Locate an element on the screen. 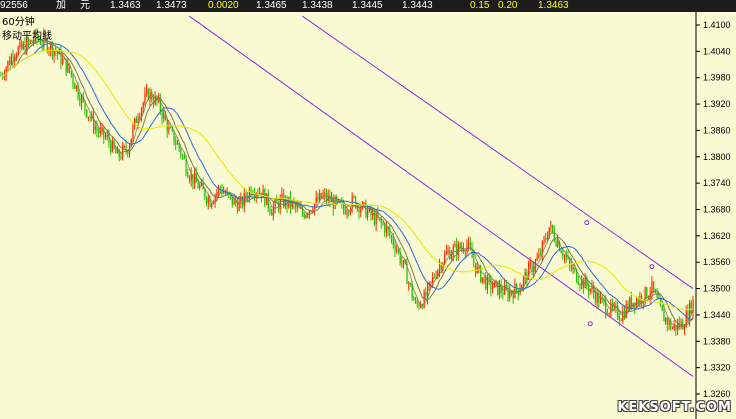 The height and width of the screenshot is (419, 736). quote-value-6: 1.3443 is located at coordinates (417, 5).